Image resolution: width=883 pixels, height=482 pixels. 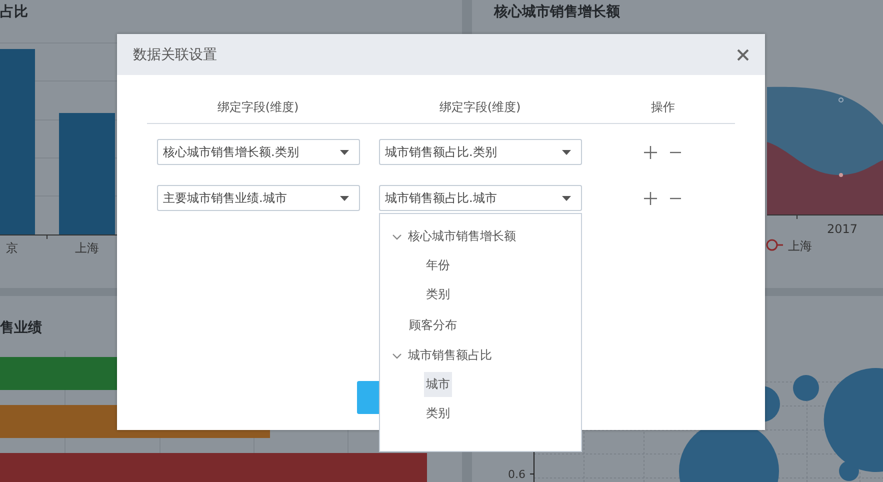 What do you see at coordinates (258, 152) in the screenshot?
I see `select-field: 核心城市销售增长额.类别` at bounding box center [258, 152].